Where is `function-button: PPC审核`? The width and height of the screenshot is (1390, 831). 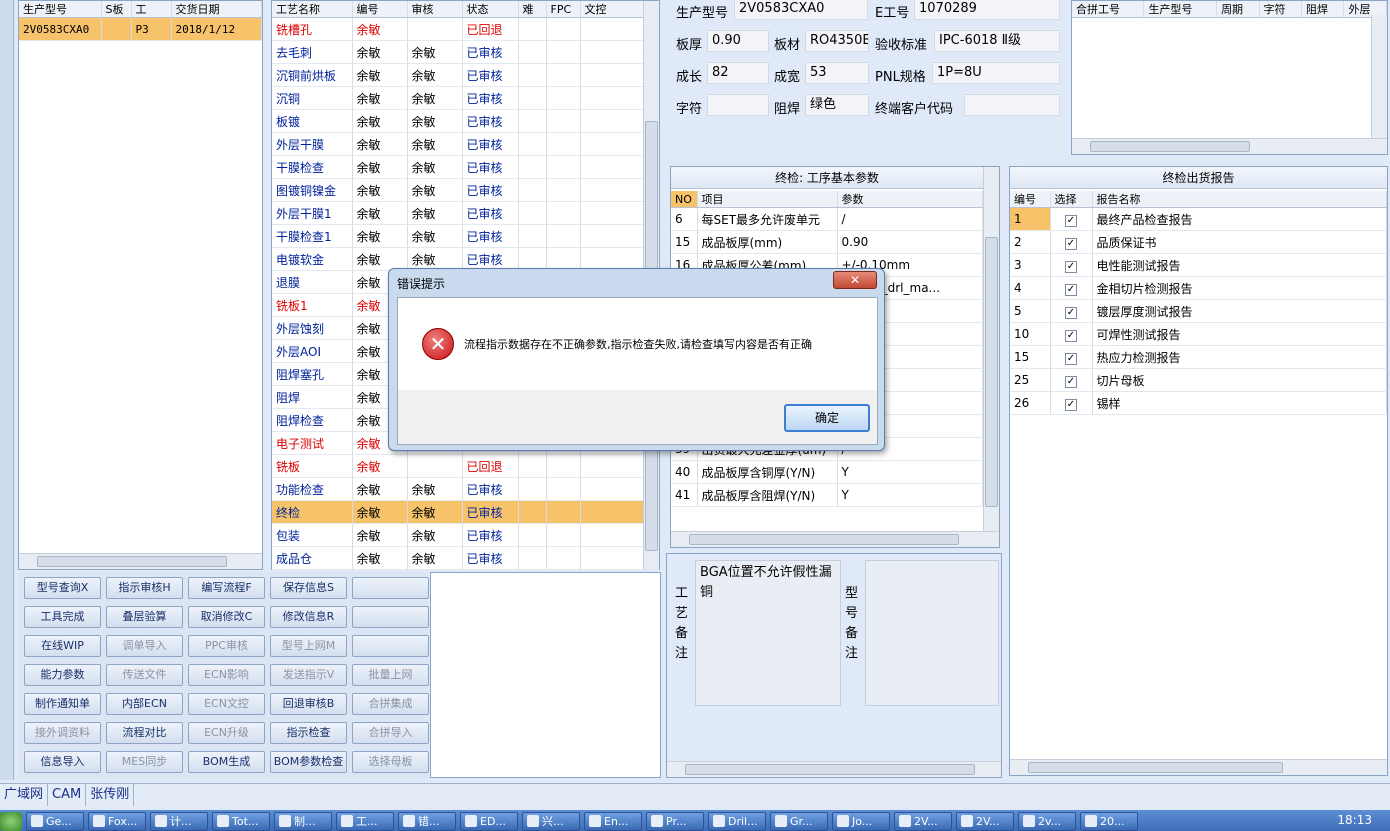 function-button: PPC审核 is located at coordinates (226, 646).